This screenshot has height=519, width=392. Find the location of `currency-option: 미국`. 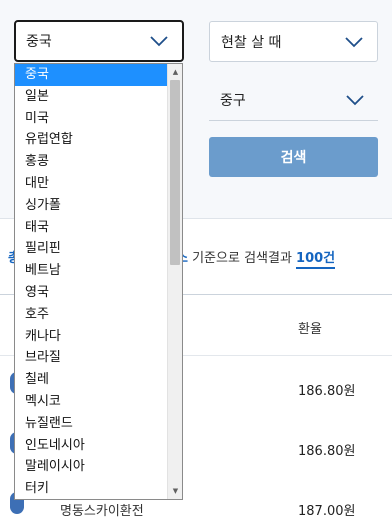

currency-option: 미국 is located at coordinates (91, 119).